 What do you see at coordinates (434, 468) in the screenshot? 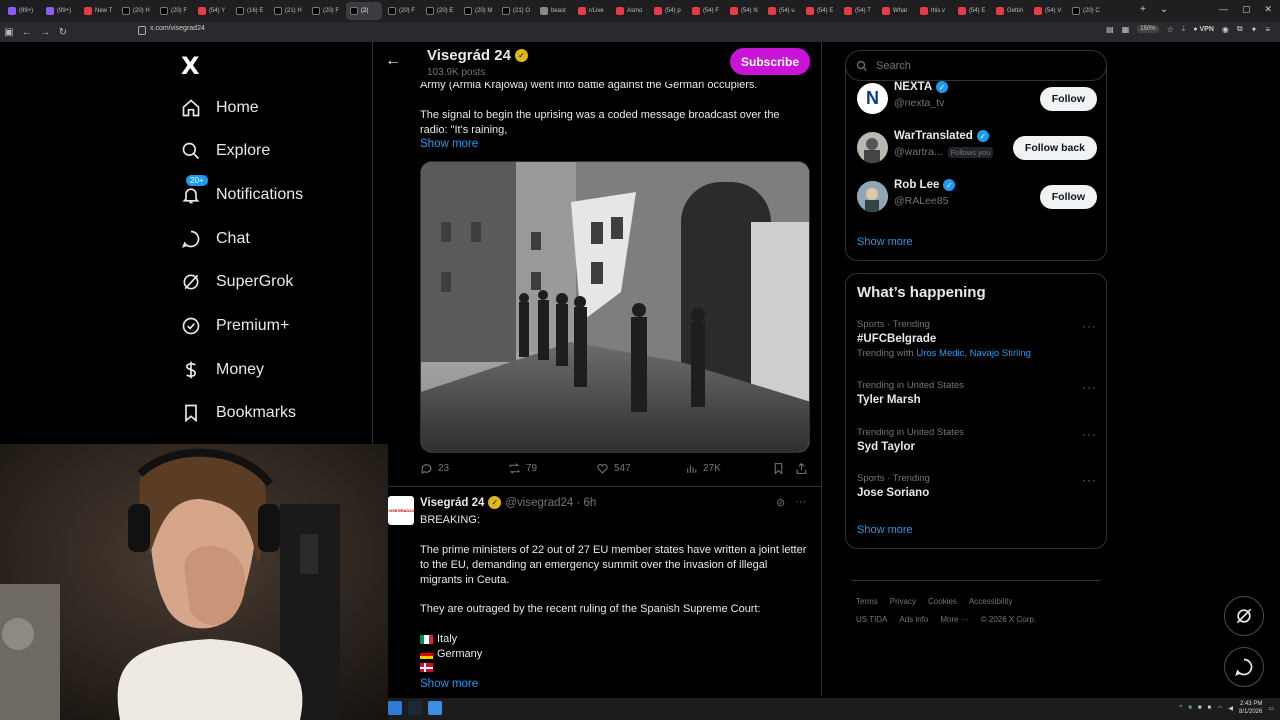
I see `reply-button: 23` at bounding box center [434, 468].